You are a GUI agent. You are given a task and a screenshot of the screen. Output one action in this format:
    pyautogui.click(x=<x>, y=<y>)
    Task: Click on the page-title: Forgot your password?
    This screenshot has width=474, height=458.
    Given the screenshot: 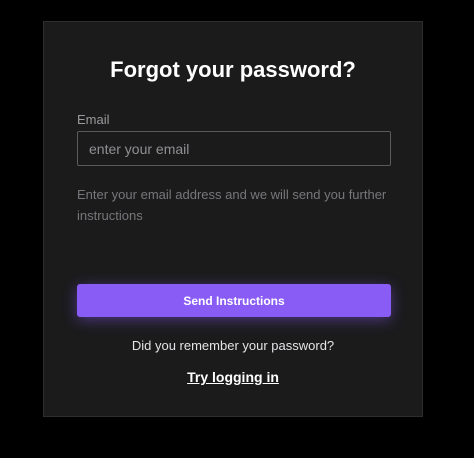 What is the action you would take?
    pyautogui.click(x=233, y=69)
    